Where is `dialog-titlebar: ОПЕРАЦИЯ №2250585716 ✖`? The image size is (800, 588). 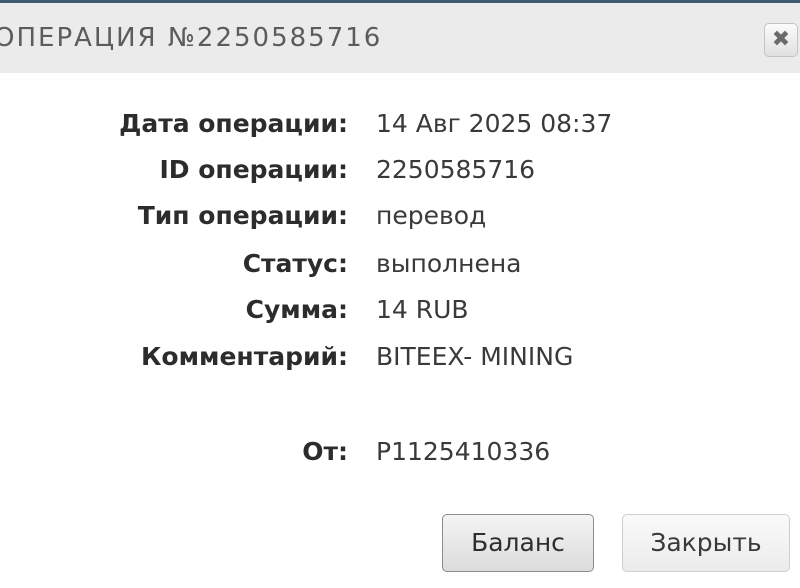
dialog-titlebar: ОПЕРАЦИЯ №2250585716 ✖ is located at coordinates (400, 38).